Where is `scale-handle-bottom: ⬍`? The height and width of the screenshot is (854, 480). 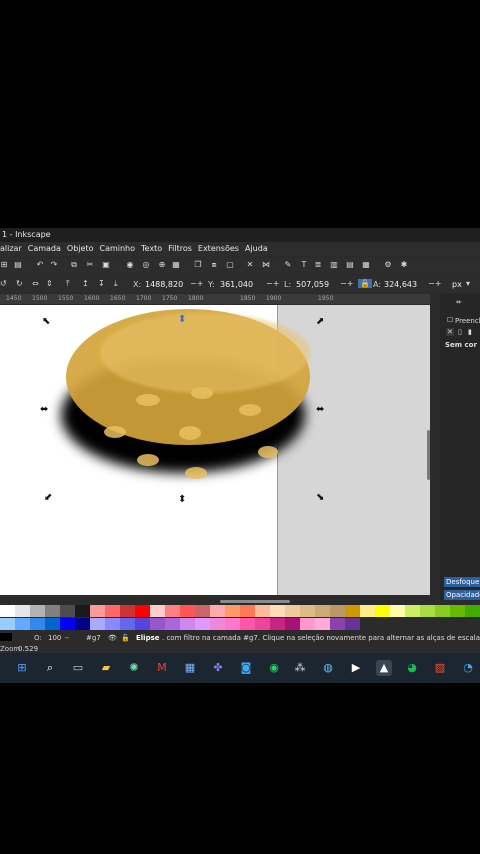
scale-handle-bottom: ⬍ is located at coordinates (182, 500).